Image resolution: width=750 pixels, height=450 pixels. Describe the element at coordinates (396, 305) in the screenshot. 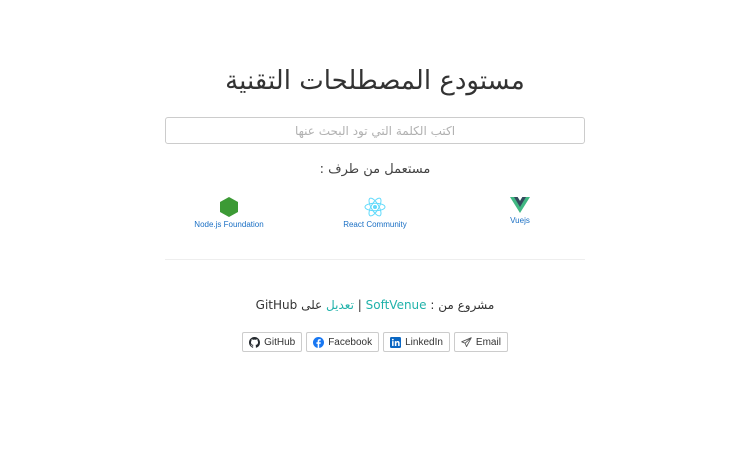

I see `softvenue-link: SoftVenue` at that location.